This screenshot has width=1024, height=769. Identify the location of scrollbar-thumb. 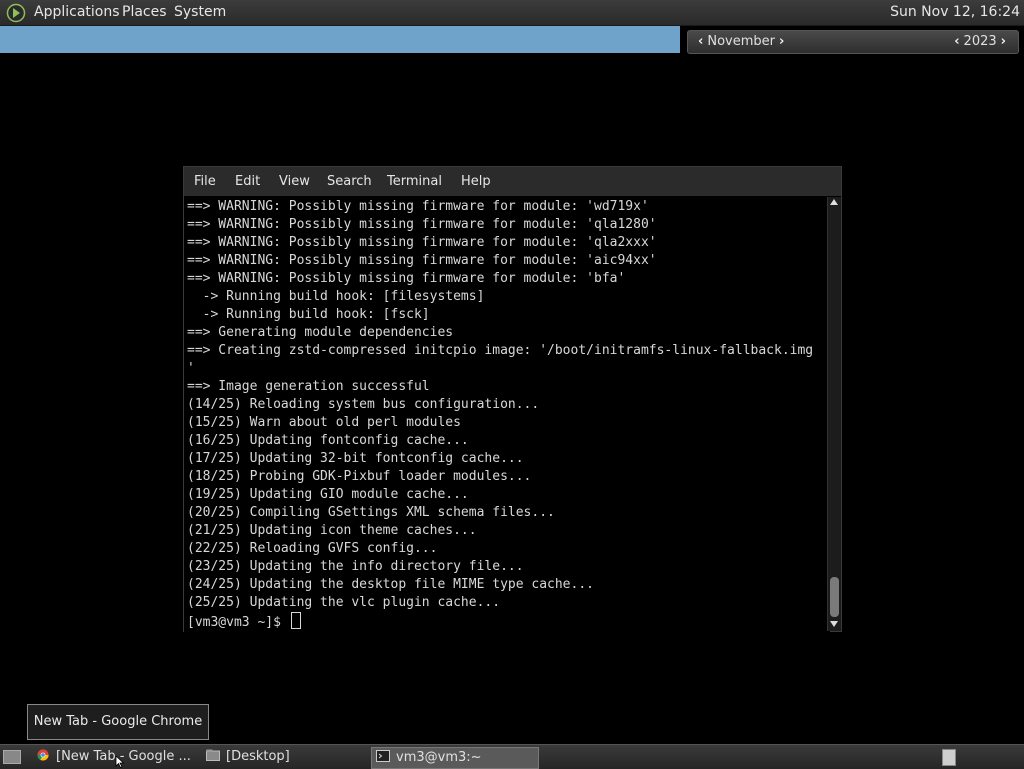
(834, 597).